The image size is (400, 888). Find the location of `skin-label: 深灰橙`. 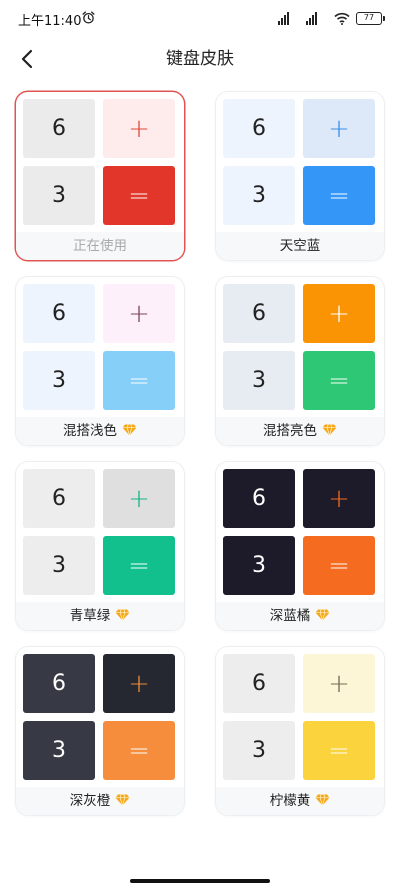

skin-label: 深灰橙 is located at coordinates (100, 801).